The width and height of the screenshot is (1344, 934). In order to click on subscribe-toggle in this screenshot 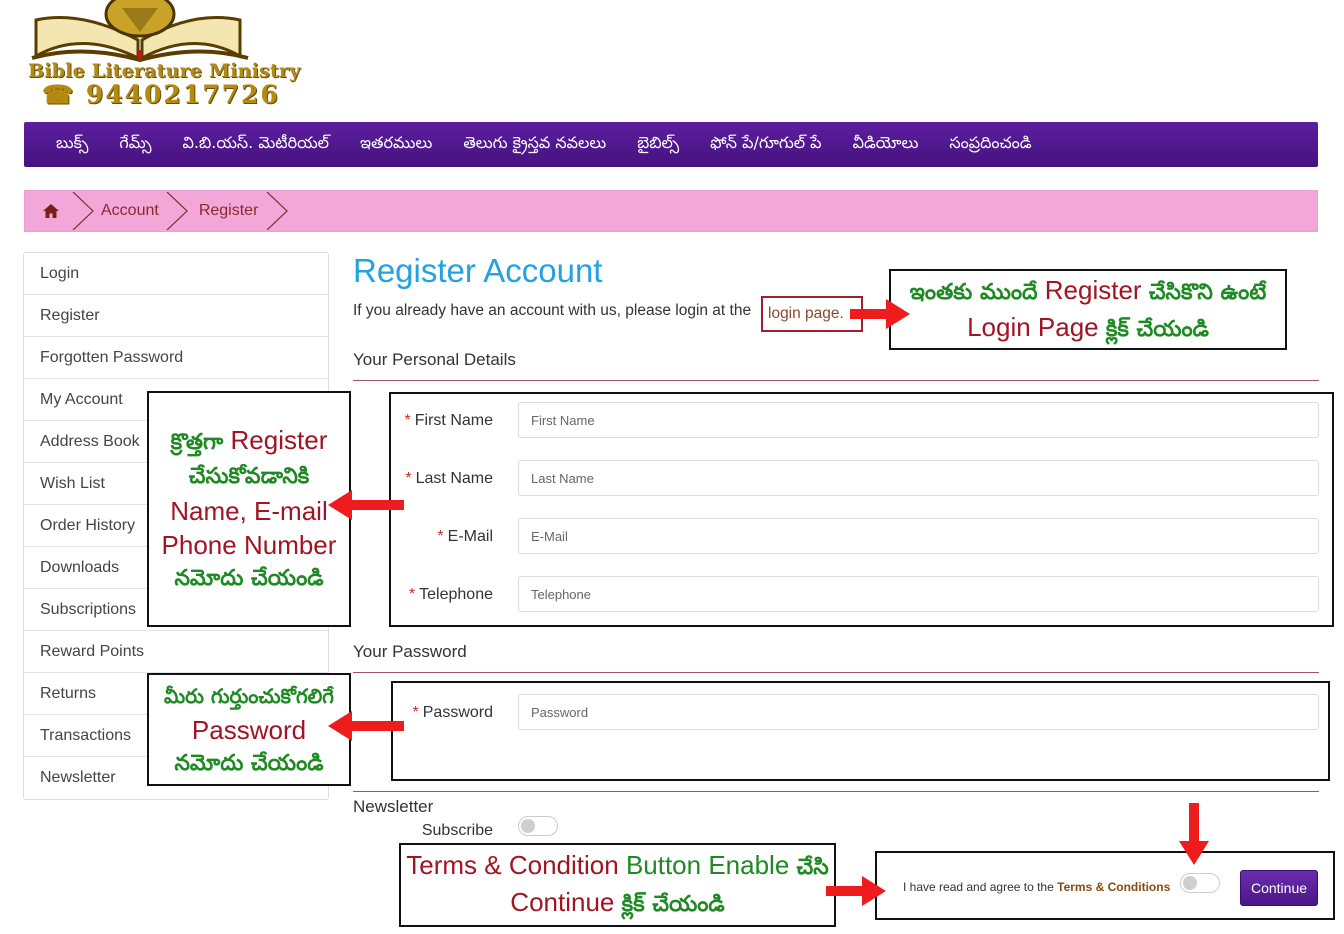, I will do `click(538, 826)`.